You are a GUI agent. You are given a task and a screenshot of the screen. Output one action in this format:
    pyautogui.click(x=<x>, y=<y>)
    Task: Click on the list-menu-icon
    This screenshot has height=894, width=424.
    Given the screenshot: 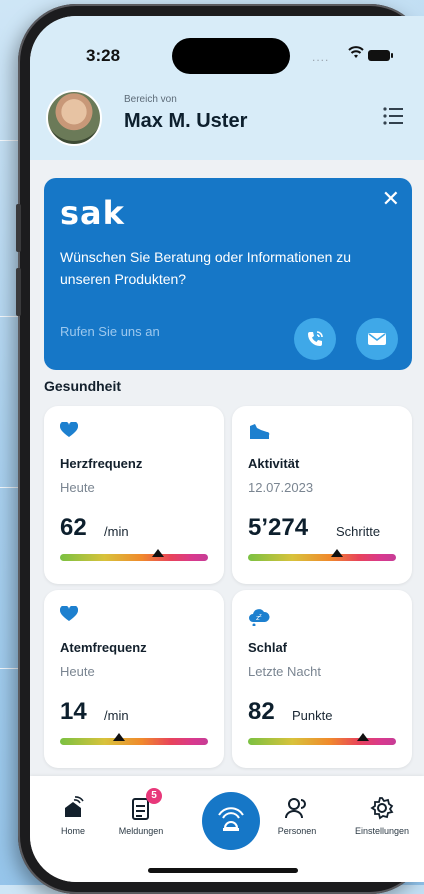 What is the action you would take?
    pyautogui.click(x=393, y=116)
    